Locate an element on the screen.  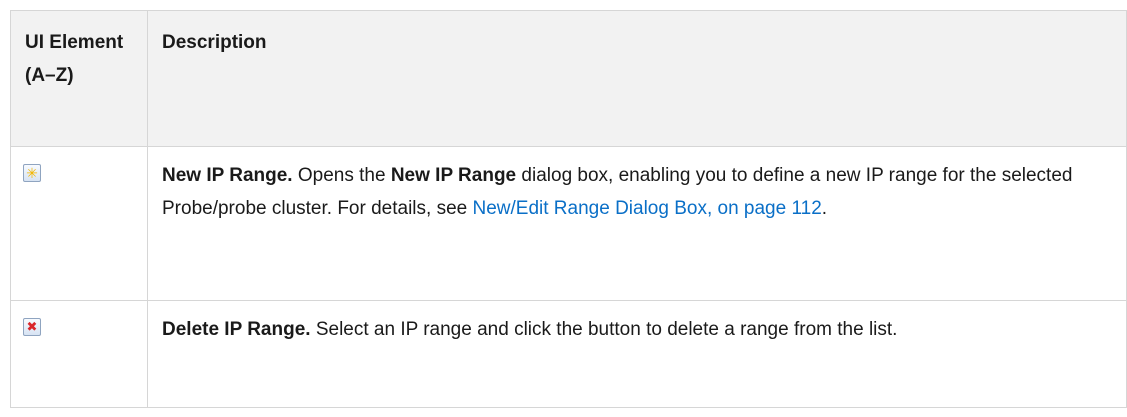
row-title: New IP Range. is located at coordinates (227, 175).